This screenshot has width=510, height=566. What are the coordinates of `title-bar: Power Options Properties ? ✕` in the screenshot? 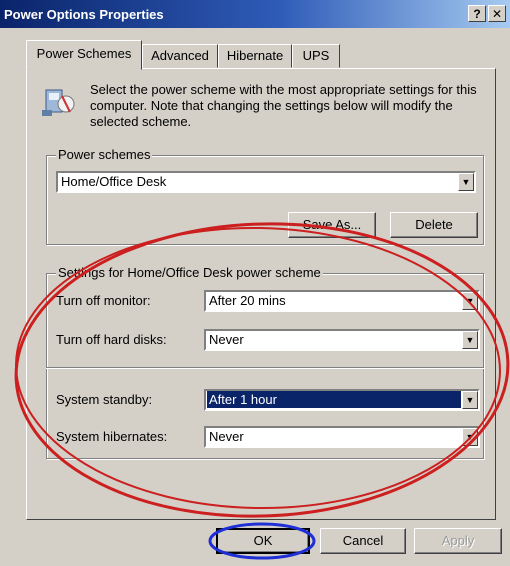 It's located at (255, 14).